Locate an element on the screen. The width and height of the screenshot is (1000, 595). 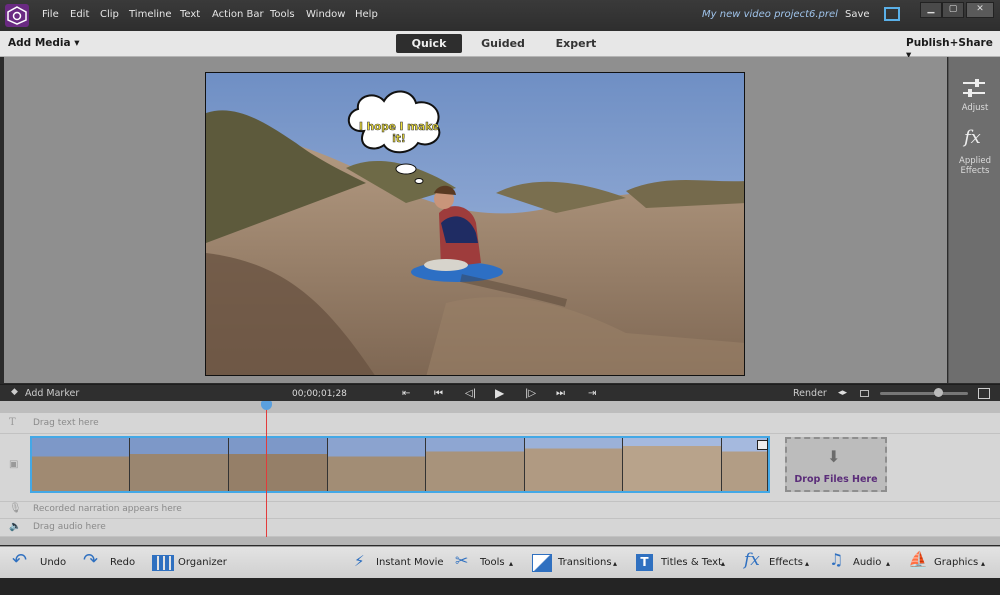
zoom-slider is located at coordinates (924, 393).